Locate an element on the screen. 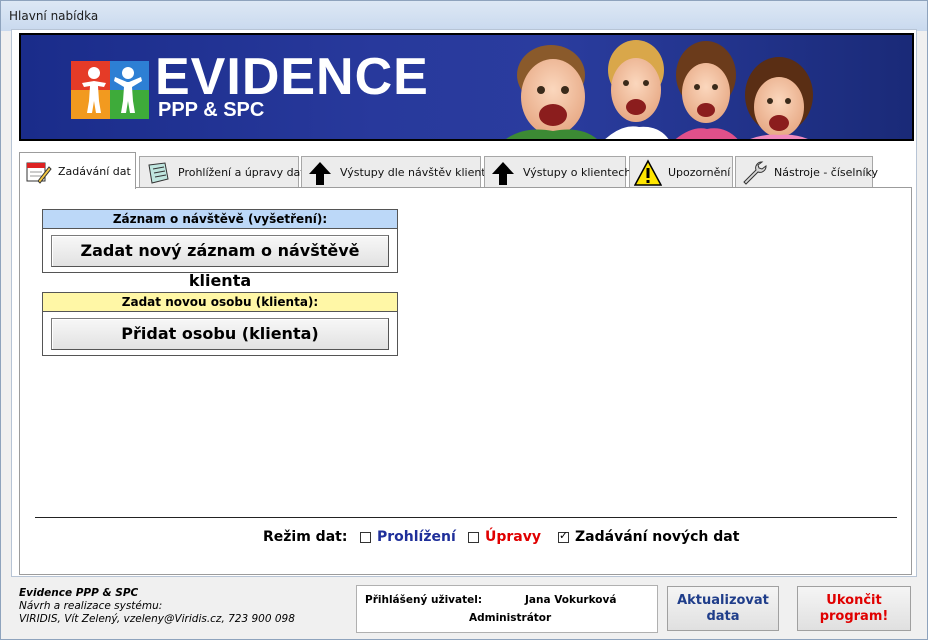  footer-app-name: Evidence PPP & SPC is located at coordinates (79, 593).